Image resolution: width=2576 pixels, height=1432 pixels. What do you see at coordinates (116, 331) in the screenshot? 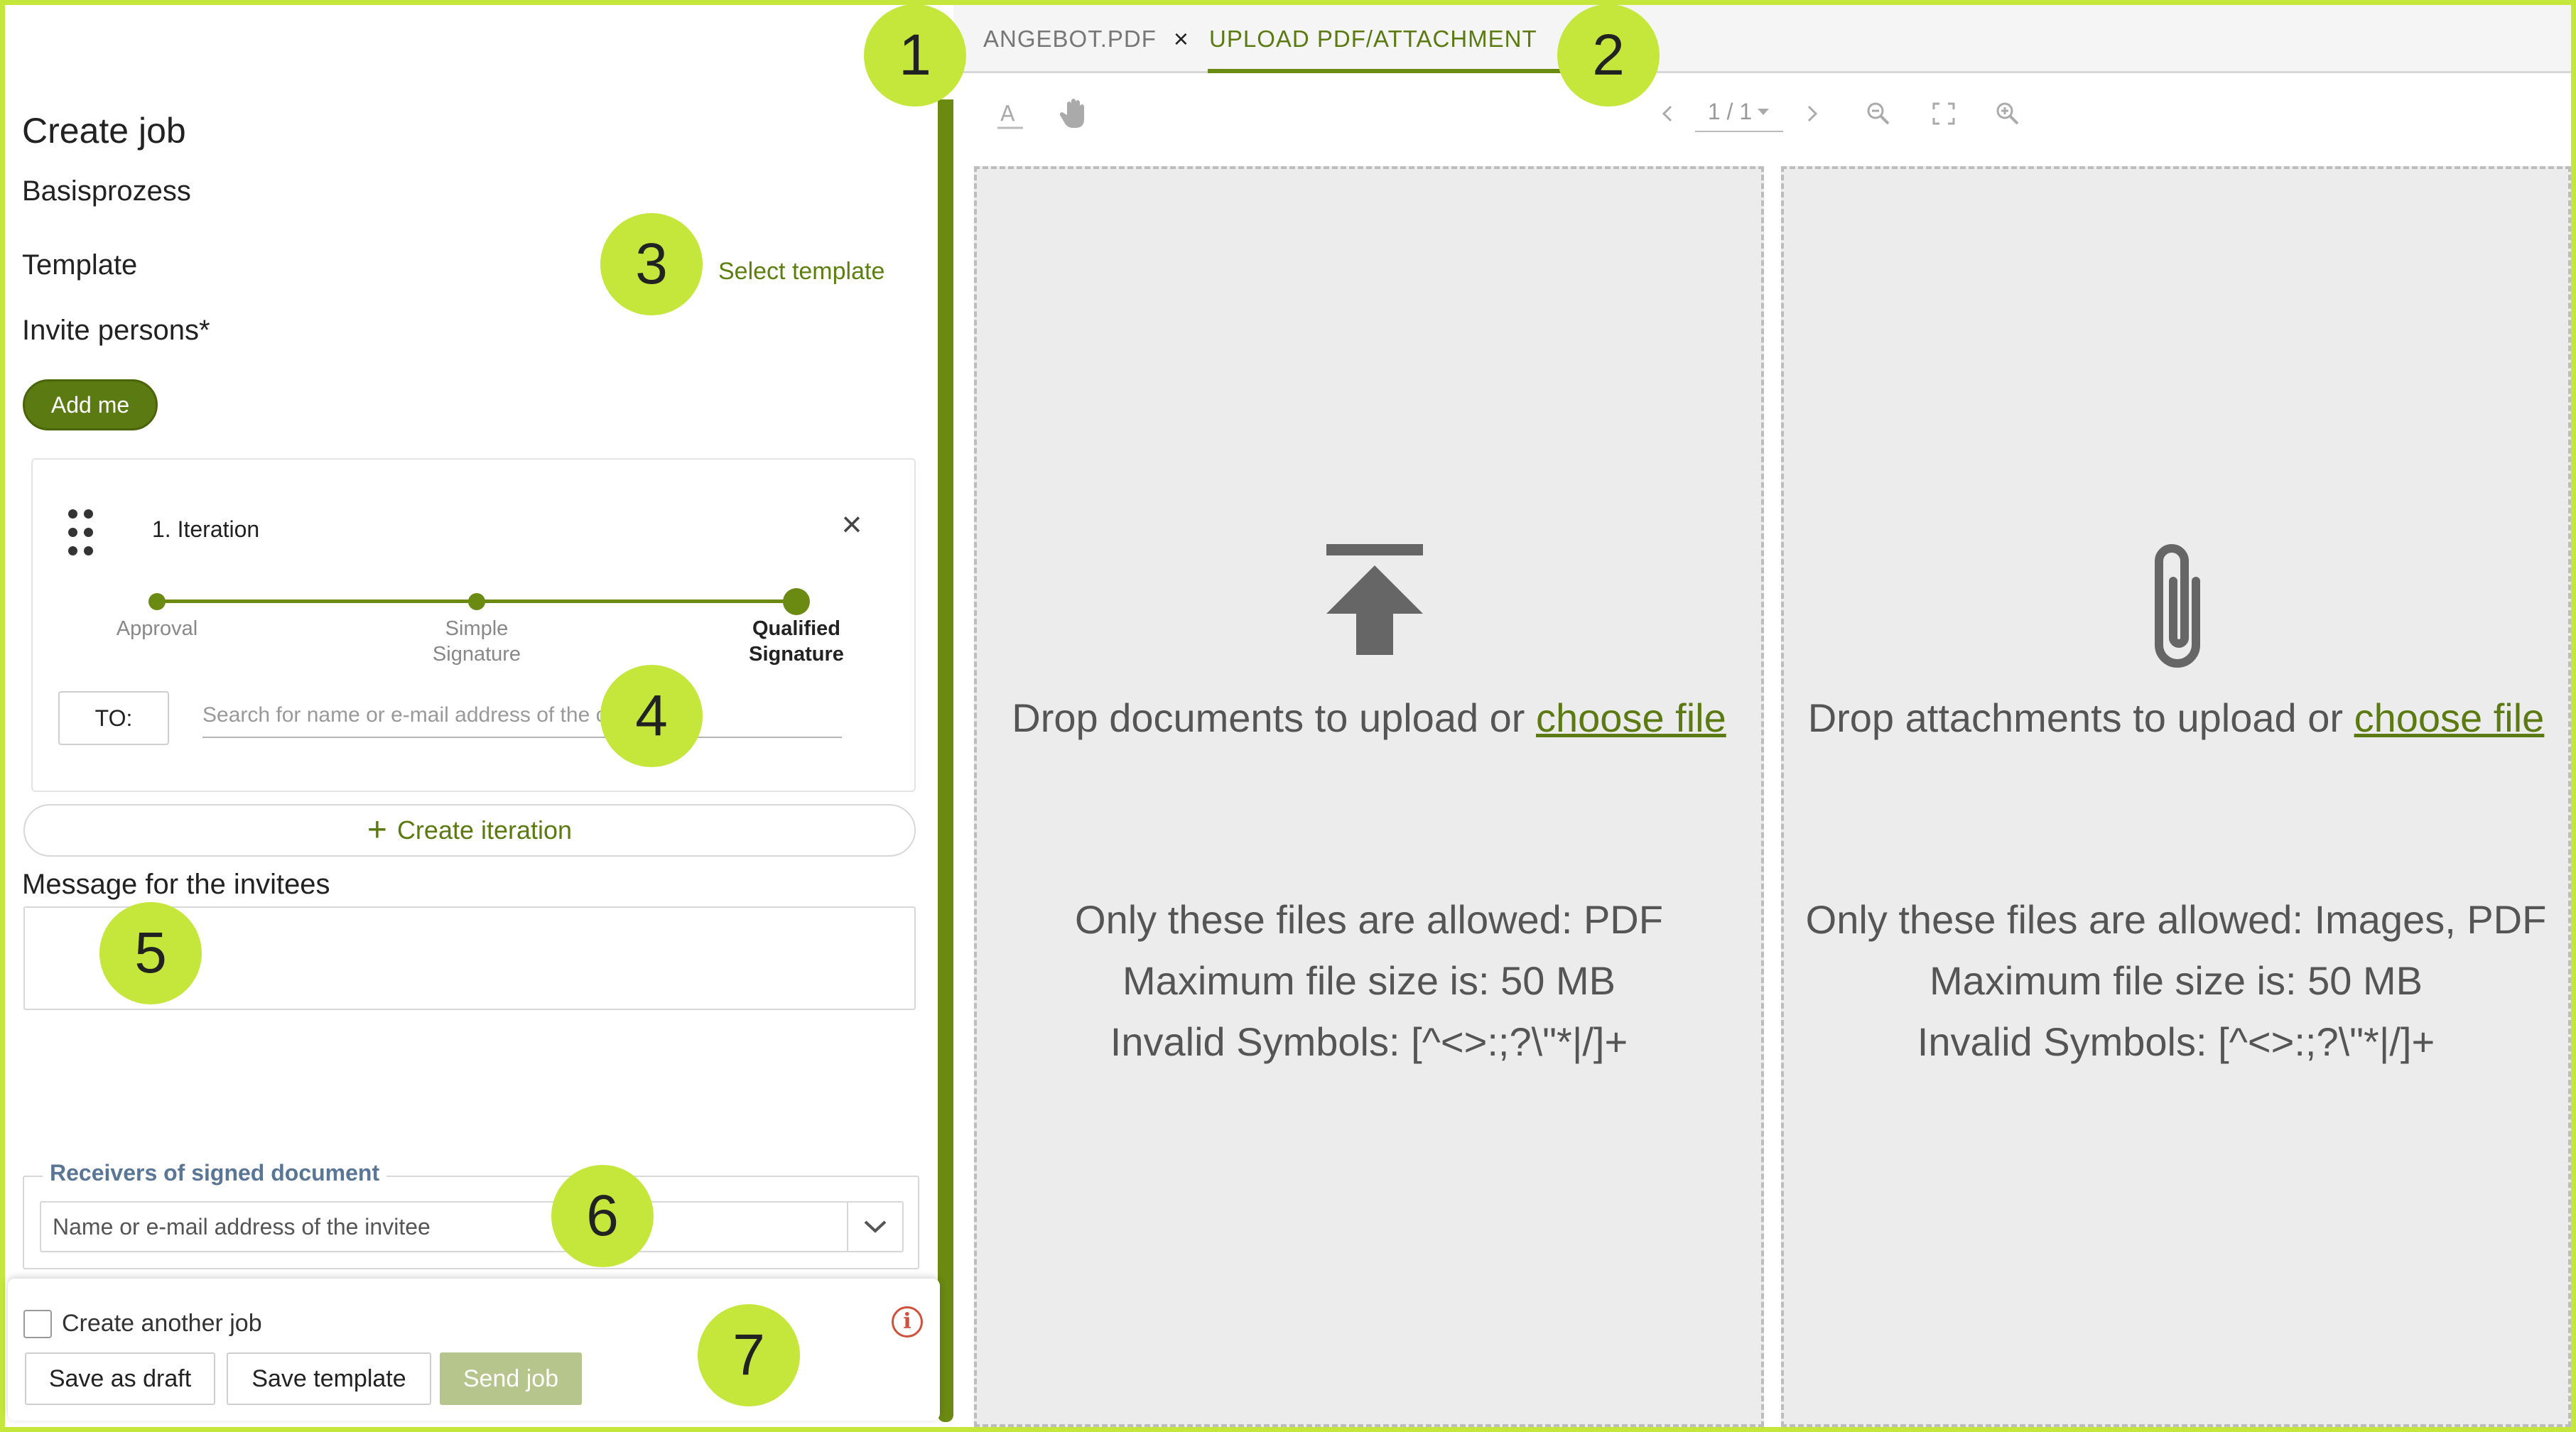
I see `invite-persons-label: Invite persons*` at bounding box center [116, 331].